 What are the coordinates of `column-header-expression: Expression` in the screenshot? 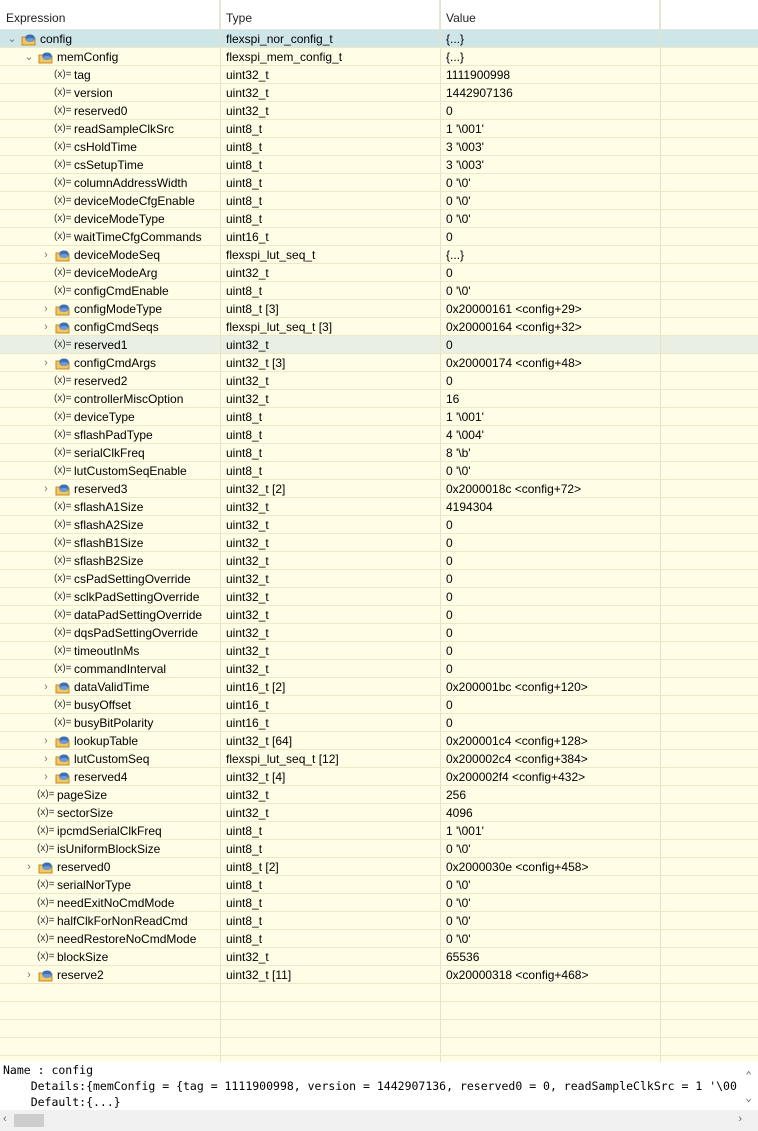 It's located at (110, 15).